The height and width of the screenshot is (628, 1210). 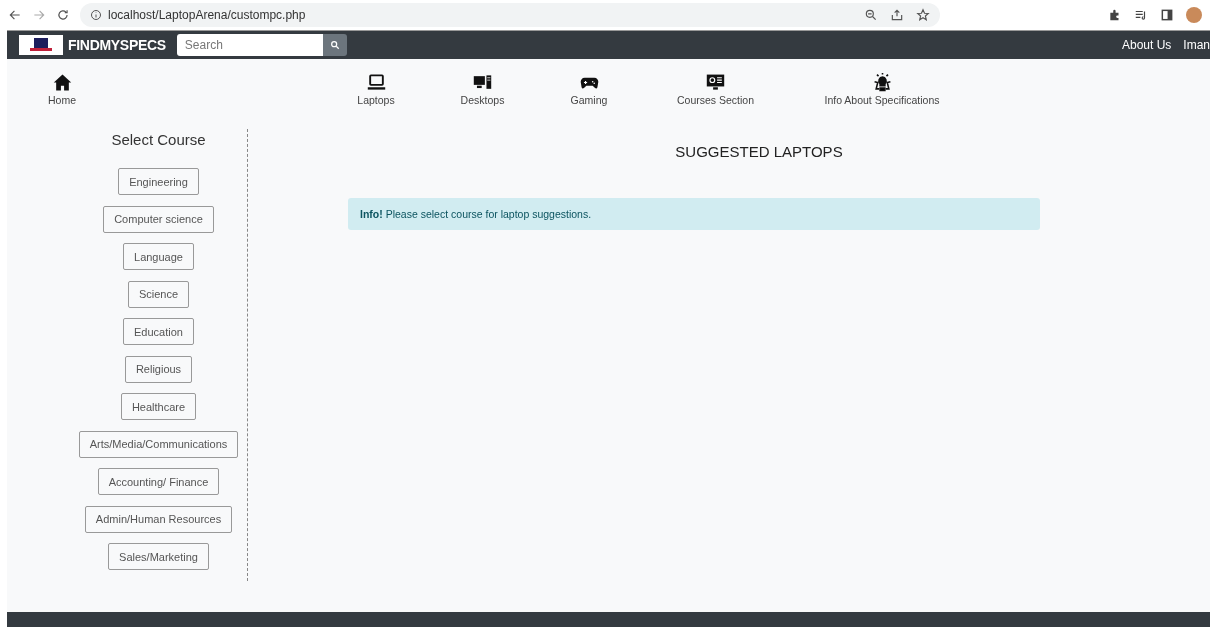 What do you see at coordinates (158, 444) in the screenshot?
I see `course-button: Arts/Media/Communications` at bounding box center [158, 444].